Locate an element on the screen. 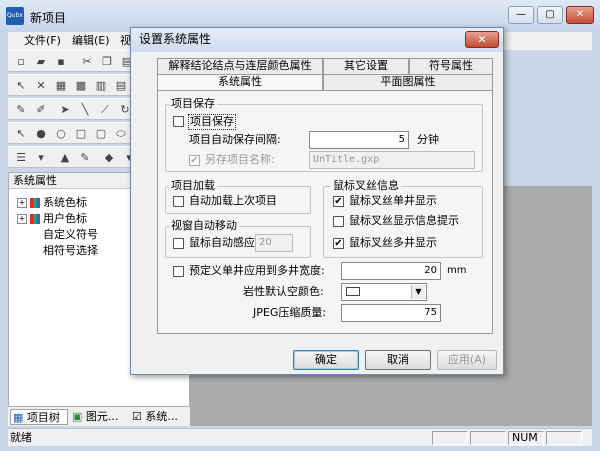 The image size is (600, 451). dialog-close-button: ✕ is located at coordinates (482, 39).